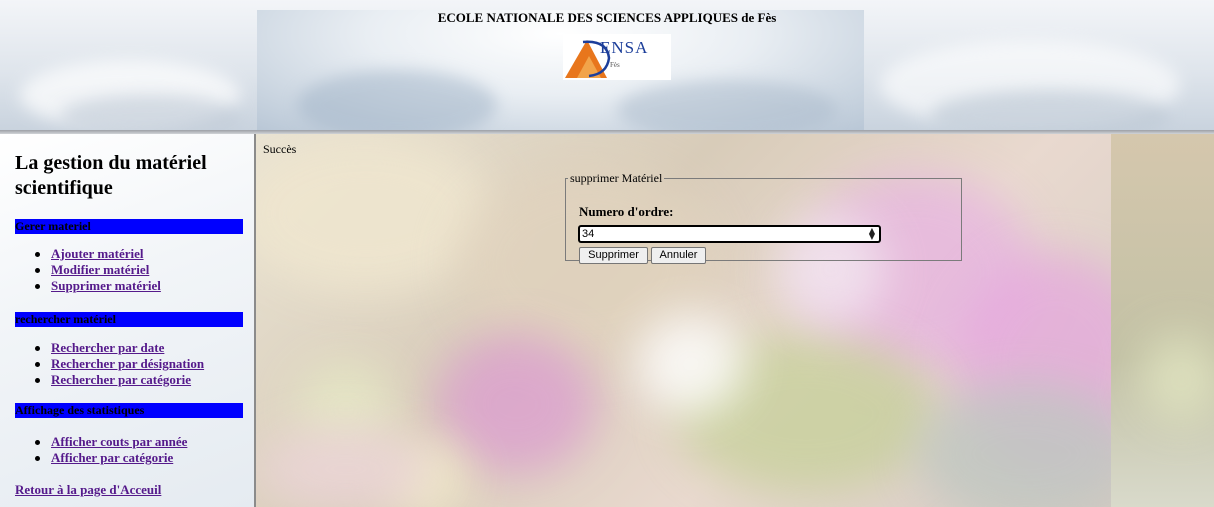 This screenshot has width=1214, height=507. I want to click on list-item: Rechercher par date, so click(119, 348).